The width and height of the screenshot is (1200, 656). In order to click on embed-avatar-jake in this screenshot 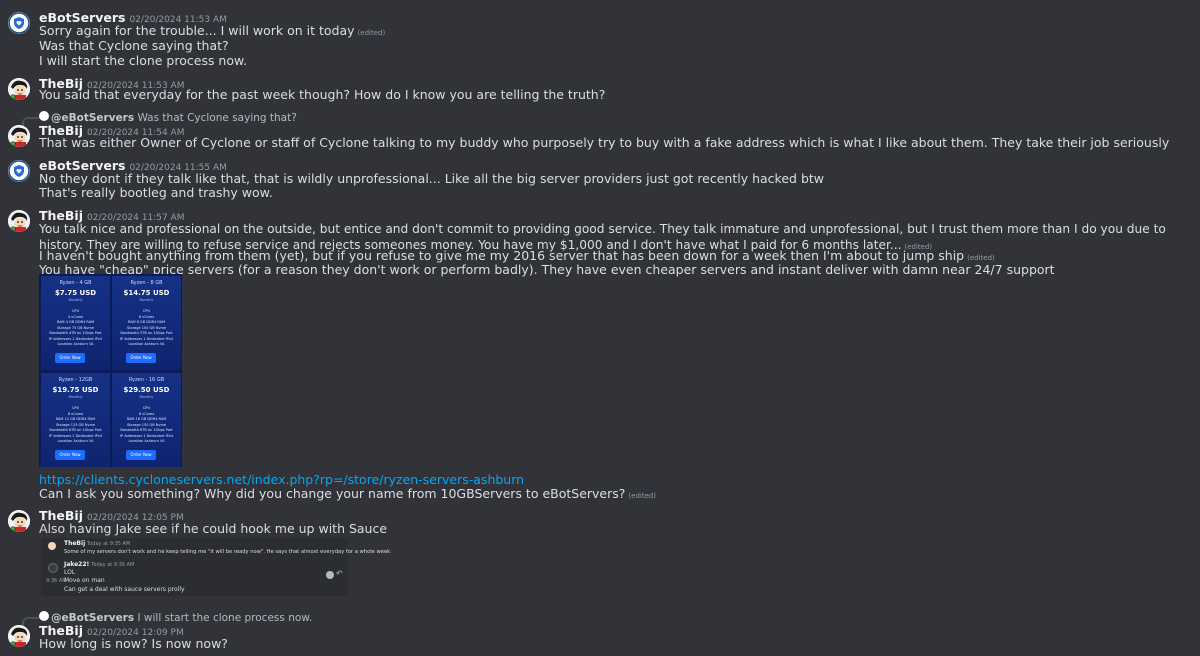, I will do `click(53, 568)`.